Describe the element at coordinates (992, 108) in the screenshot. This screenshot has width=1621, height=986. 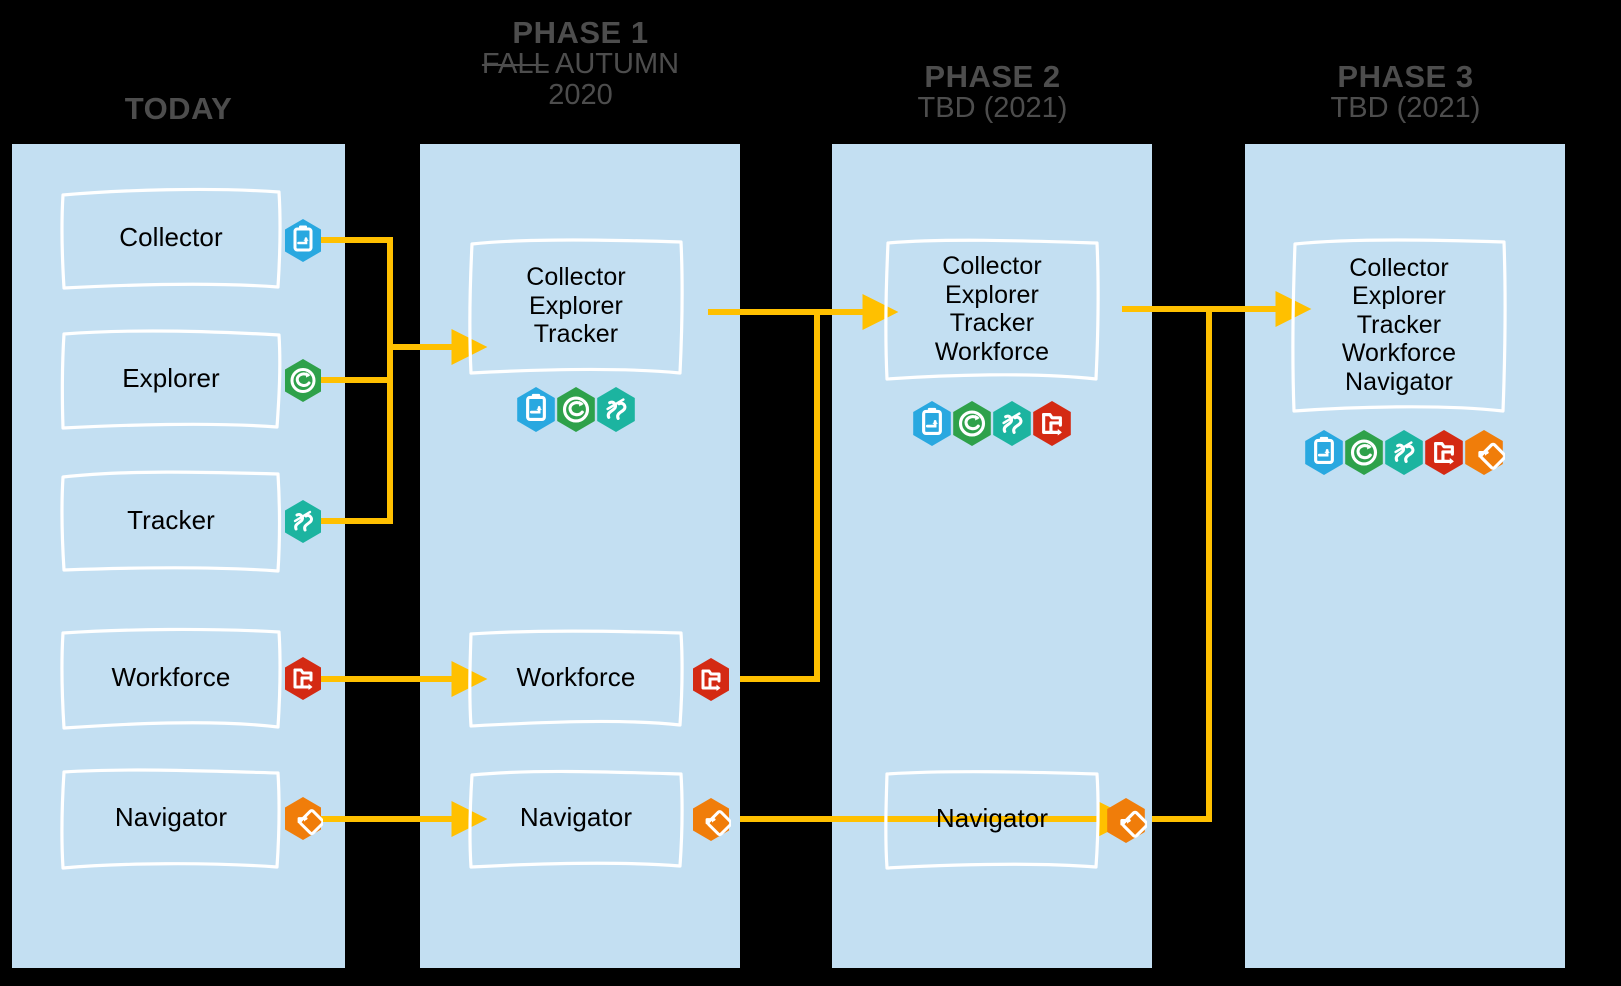
I see `header-phase2-date: TBD (2021)` at that location.